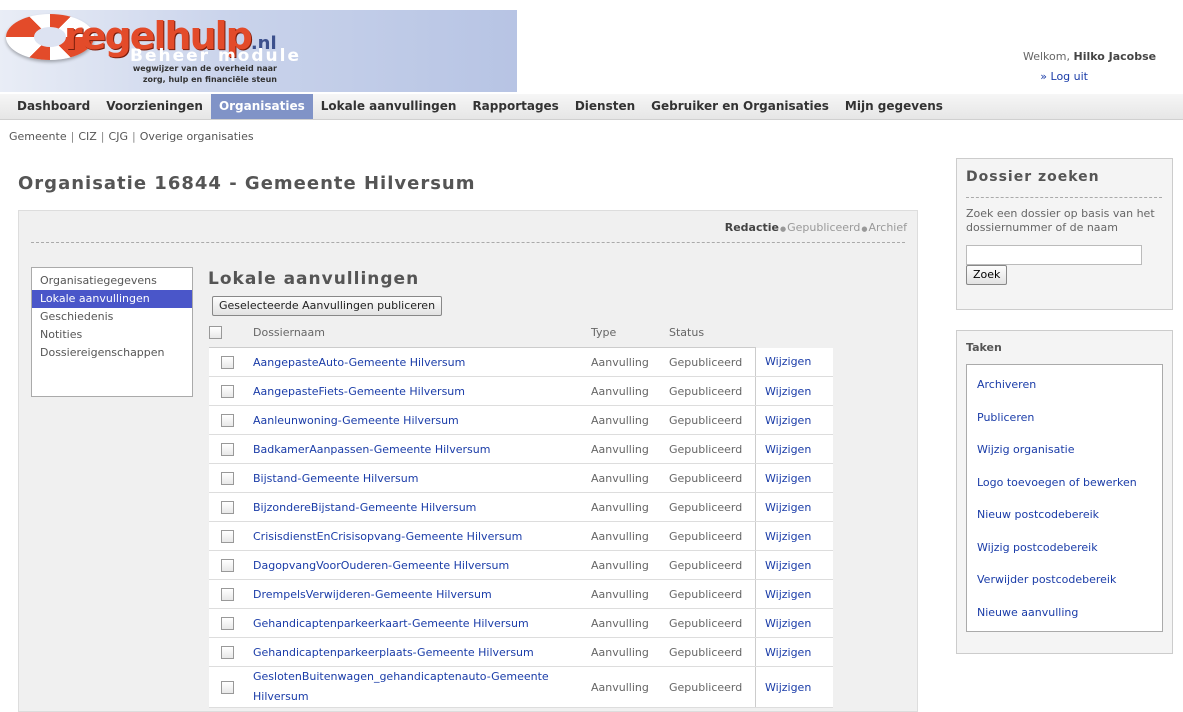 This screenshot has width=1183, height=712. What do you see at coordinates (752, 227) in the screenshot?
I see `status-redactie: Redactie` at bounding box center [752, 227].